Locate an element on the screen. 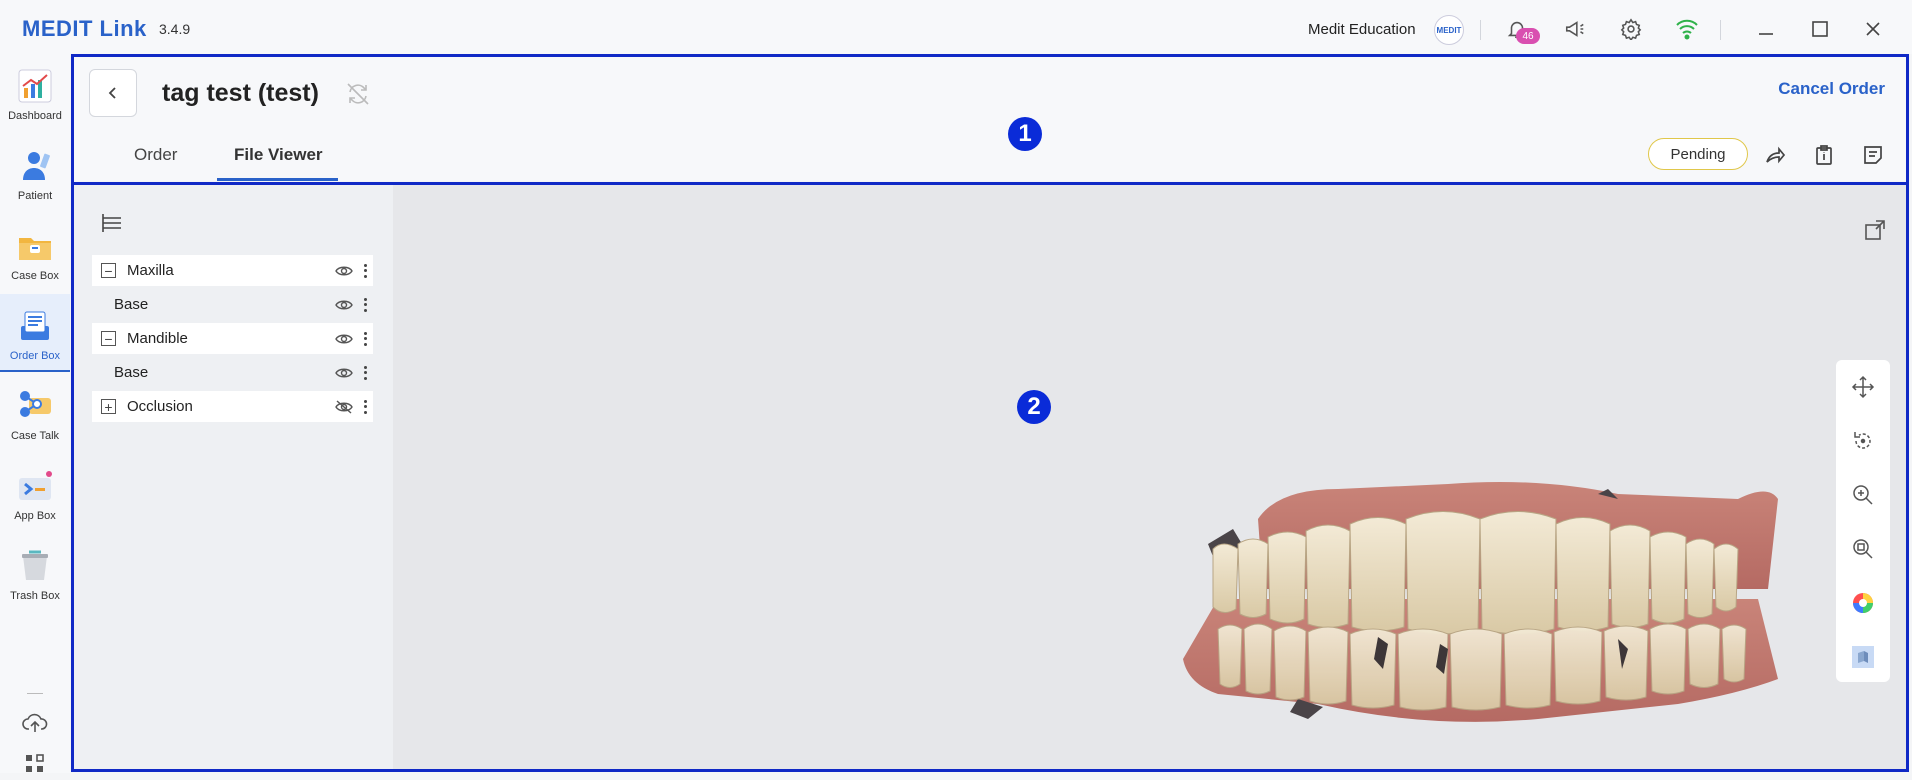 The image size is (1912, 780). nav-item-trash-box: Trash Box is located at coordinates (35, 573).